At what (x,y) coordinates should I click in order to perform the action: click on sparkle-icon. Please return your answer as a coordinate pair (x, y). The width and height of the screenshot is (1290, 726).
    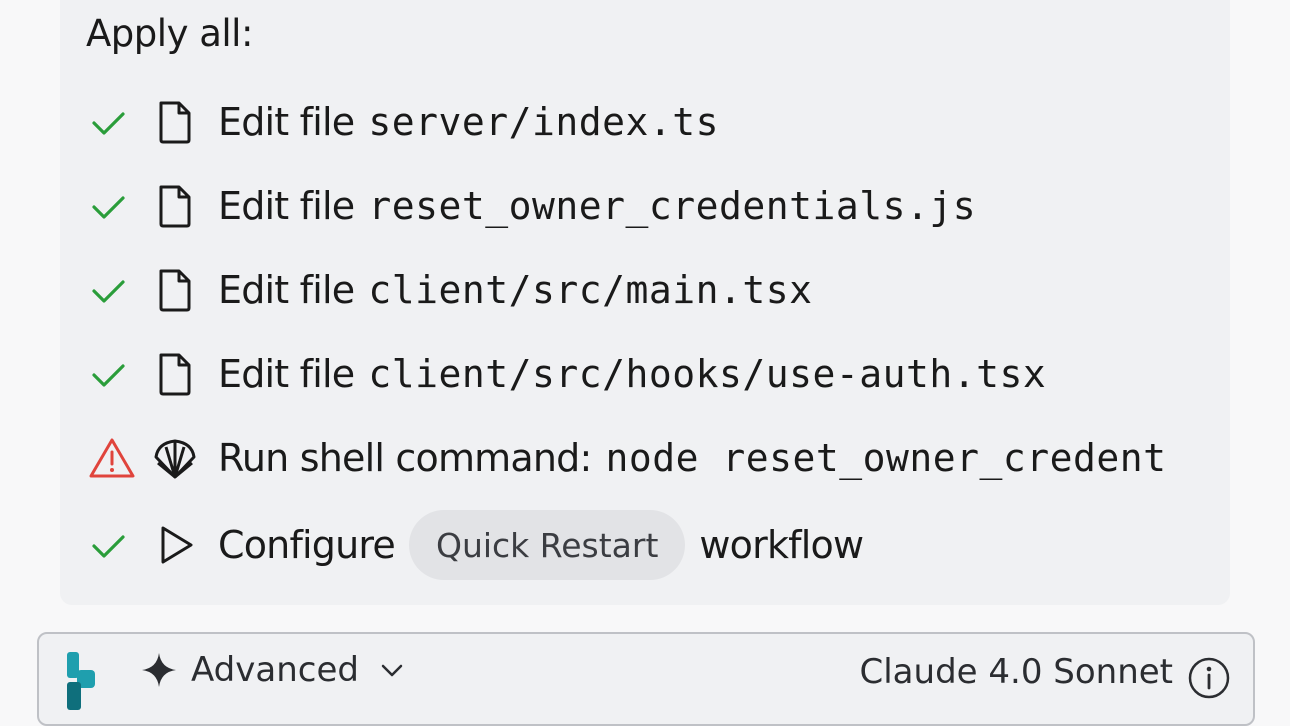
    Looking at the image, I should click on (159, 670).